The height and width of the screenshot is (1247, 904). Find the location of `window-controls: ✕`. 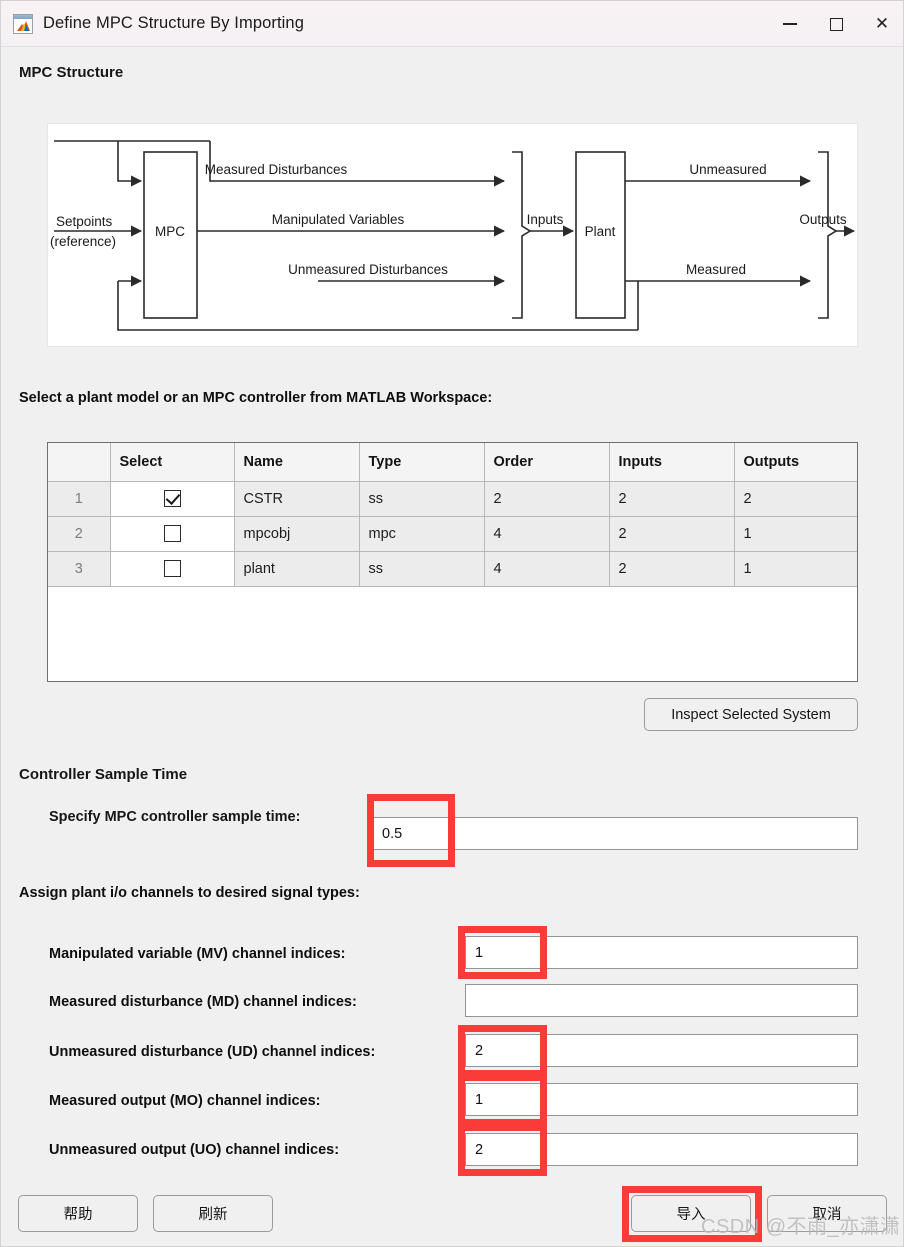

window-controls: ✕ is located at coordinates (835, 24).